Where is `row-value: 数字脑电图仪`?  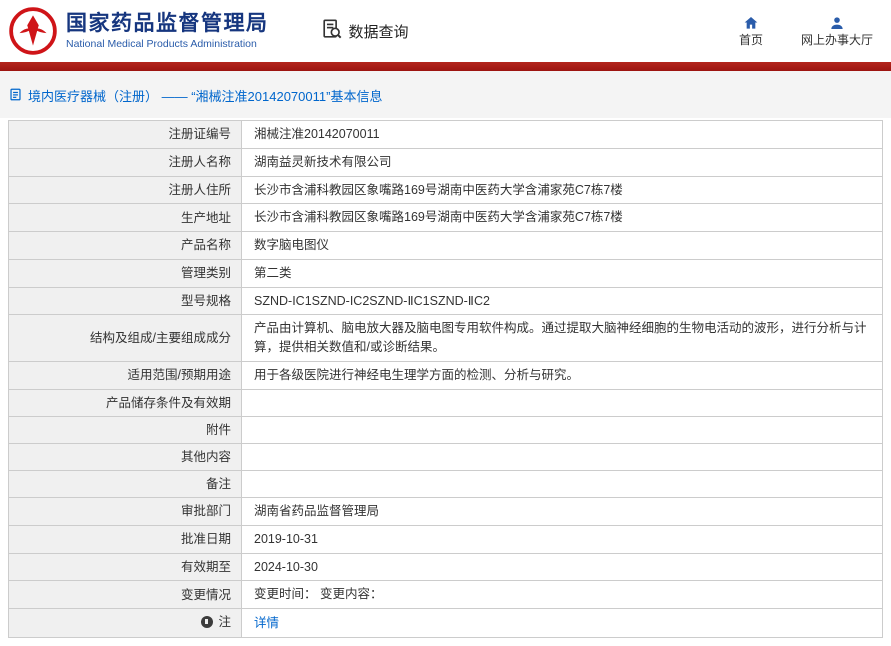 row-value: 数字脑电图仪 is located at coordinates (562, 245).